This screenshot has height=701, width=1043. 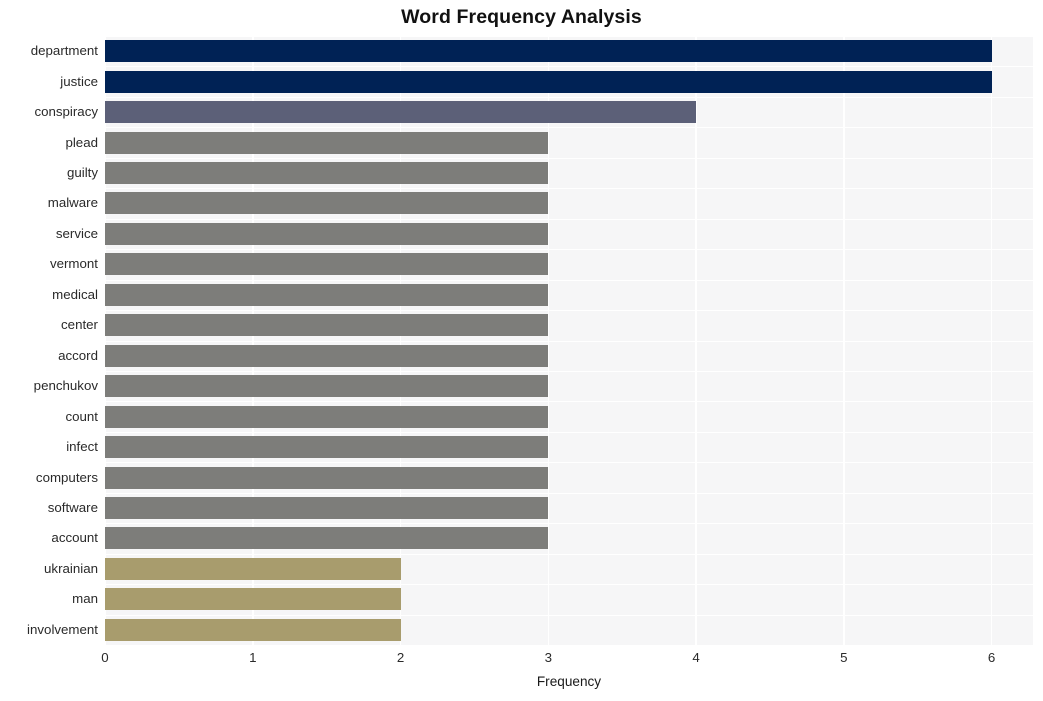 I want to click on y-axis-tick-label: infect, so click(x=82, y=447).